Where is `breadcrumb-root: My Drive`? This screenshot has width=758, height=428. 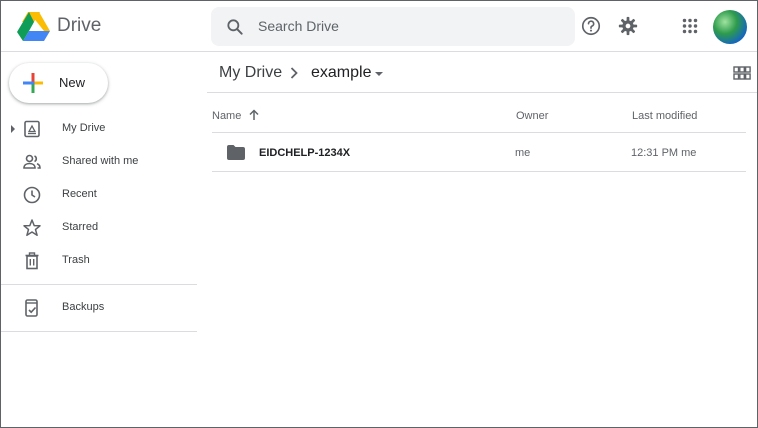 breadcrumb-root: My Drive is located at coordinates (250, 73).